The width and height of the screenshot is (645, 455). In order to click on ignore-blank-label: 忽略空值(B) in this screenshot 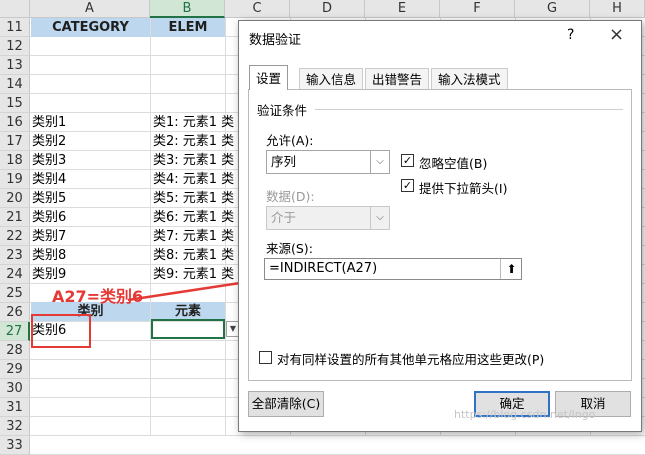, I will do `click(453, 163)`.